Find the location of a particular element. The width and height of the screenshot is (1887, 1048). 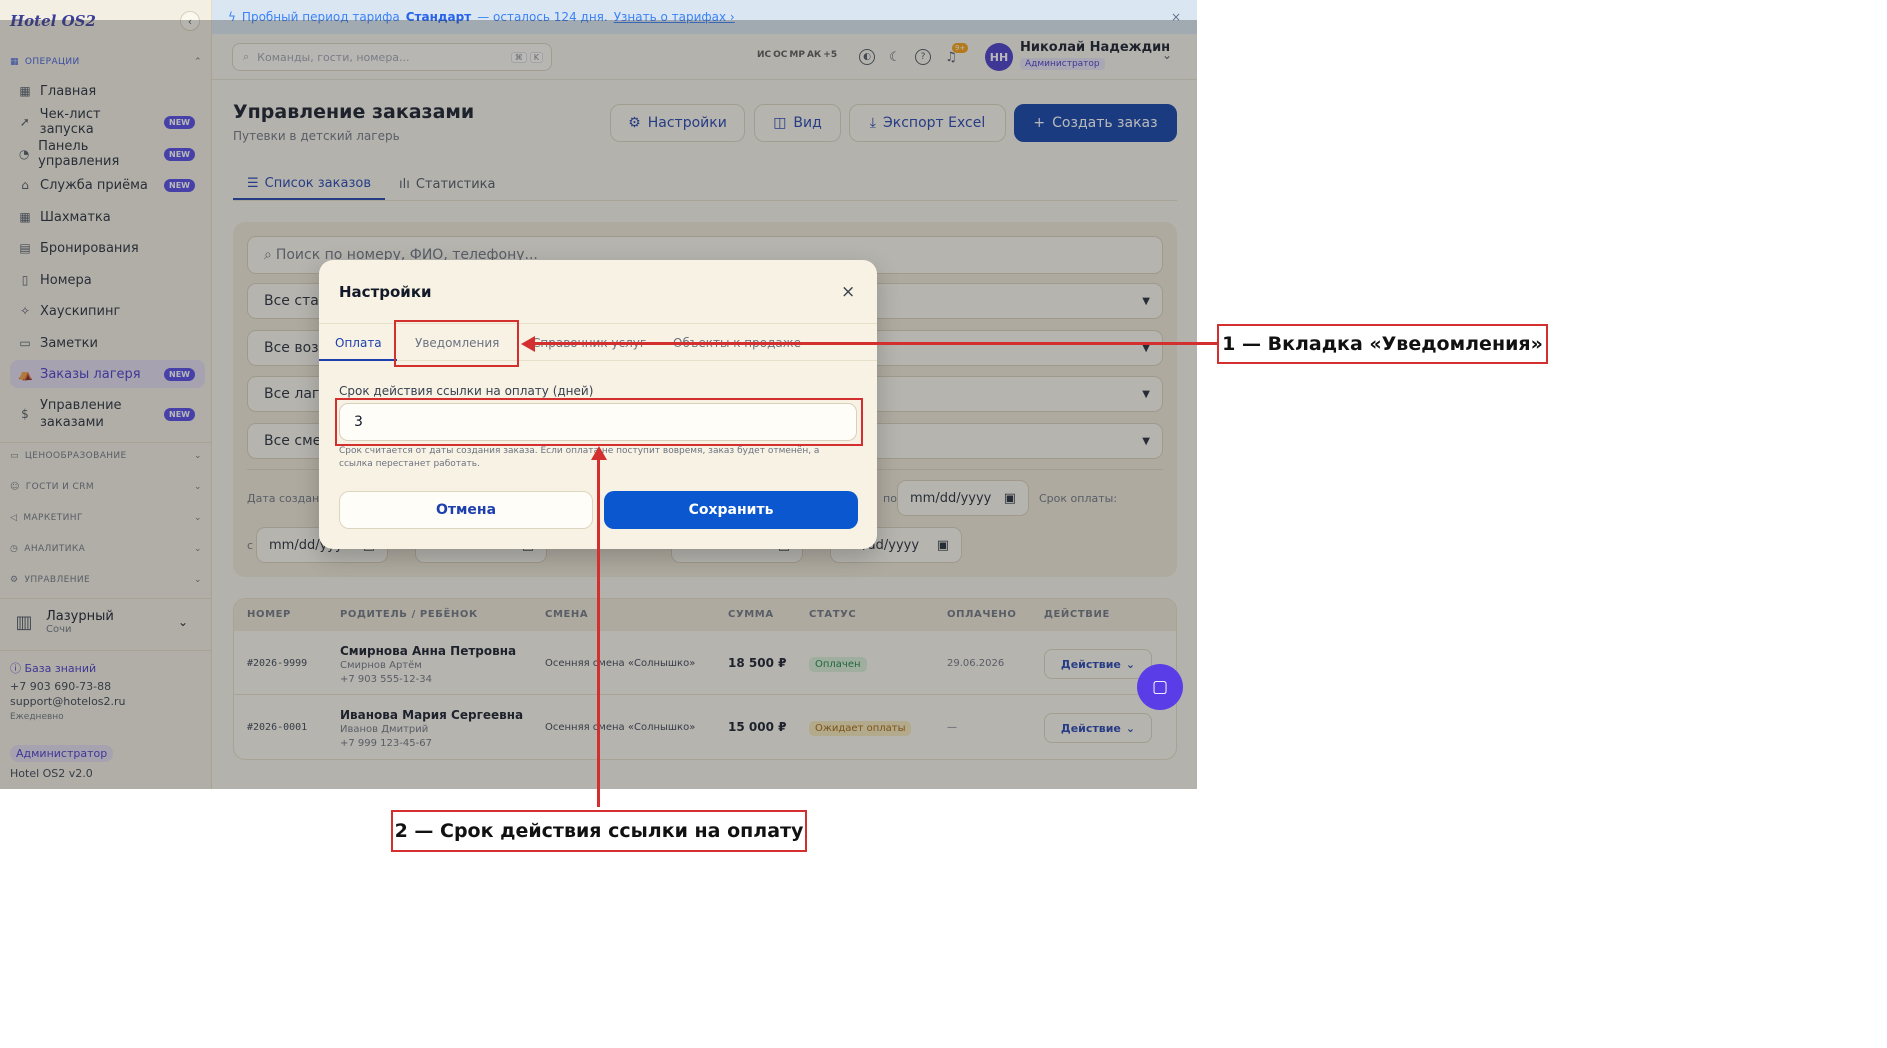

chat-button: ▢ is located at coordinates (1160, 687).